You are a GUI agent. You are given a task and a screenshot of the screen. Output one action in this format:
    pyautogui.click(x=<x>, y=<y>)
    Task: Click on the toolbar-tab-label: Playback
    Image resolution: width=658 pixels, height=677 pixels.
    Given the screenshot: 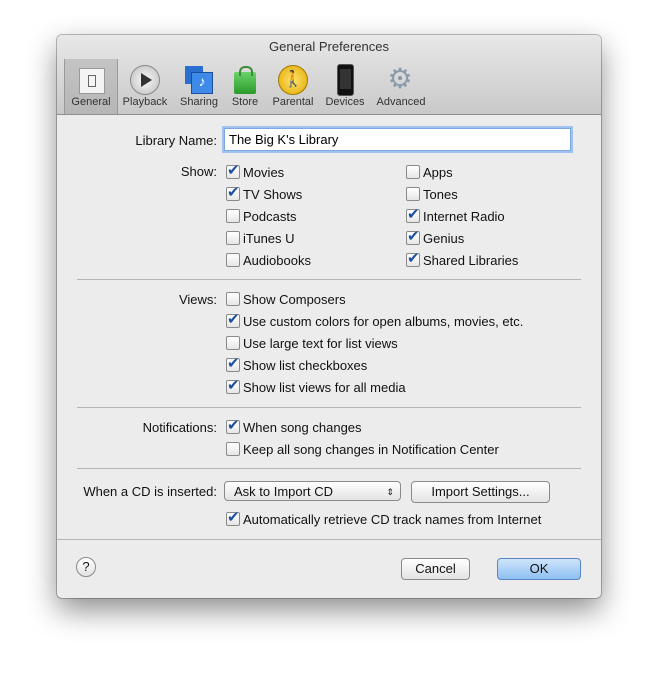 What is the action you would take?
    pyautogui.click(x=145, y=102)
    